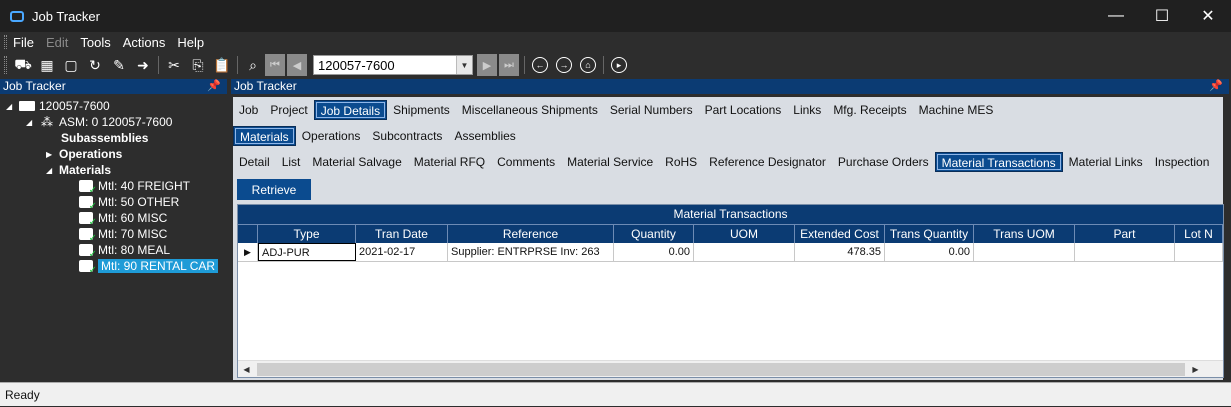 The width and height of the screenshot is (1231, 407). I want to click on tab-material-service: Material Service, so click(610, 162).